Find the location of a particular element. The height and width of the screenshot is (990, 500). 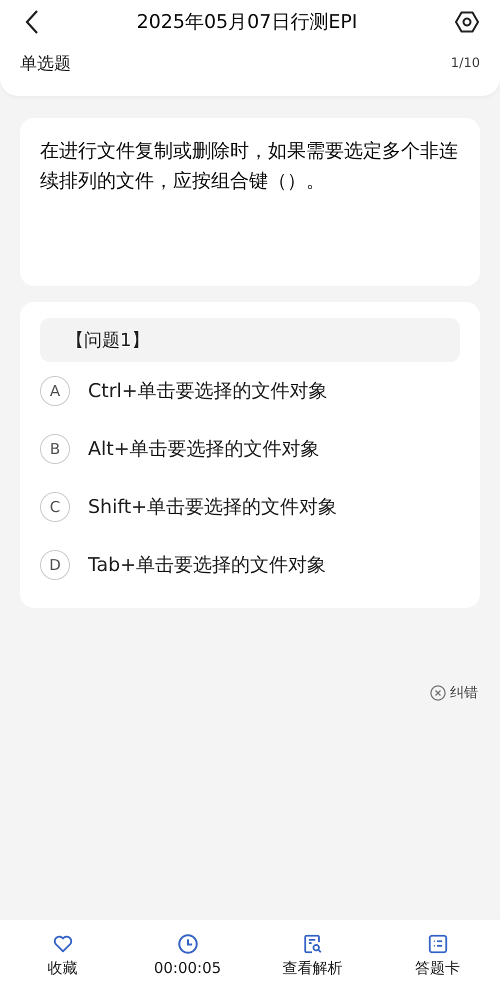

heart-icon is located at coordinates (63, 943).